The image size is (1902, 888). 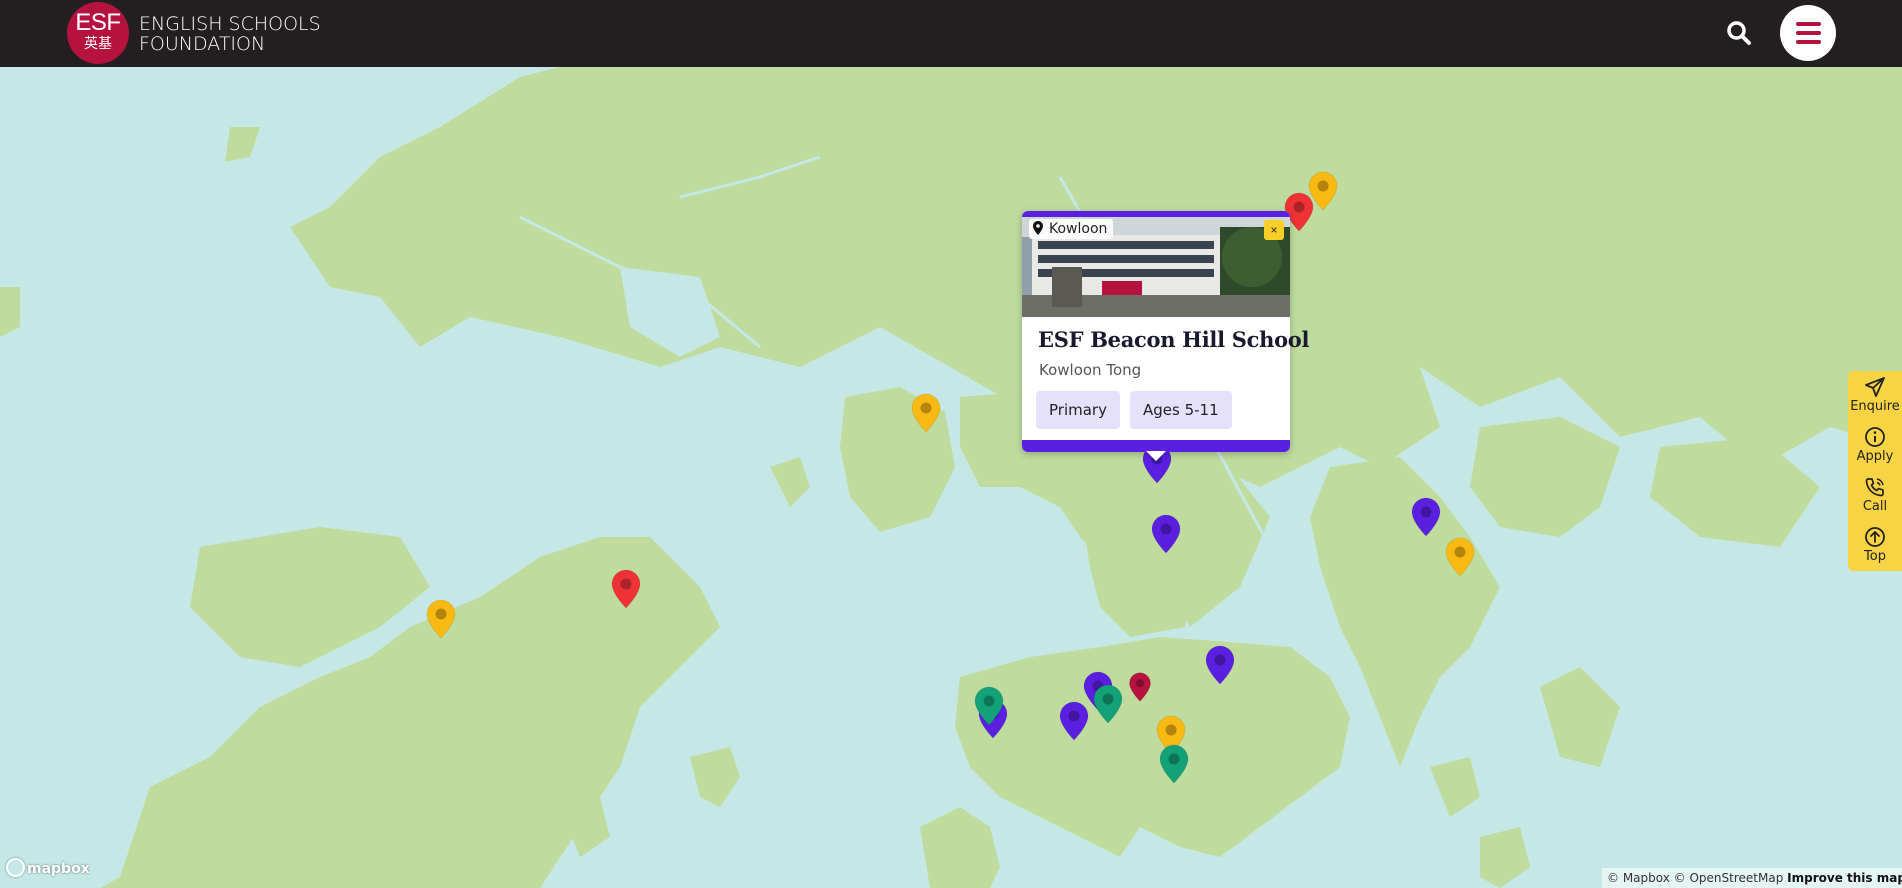 What do you see at coordinates (1875, 456) in the screenshot?
I see `apply-label: Apply` at bounding box center [1875, 456].